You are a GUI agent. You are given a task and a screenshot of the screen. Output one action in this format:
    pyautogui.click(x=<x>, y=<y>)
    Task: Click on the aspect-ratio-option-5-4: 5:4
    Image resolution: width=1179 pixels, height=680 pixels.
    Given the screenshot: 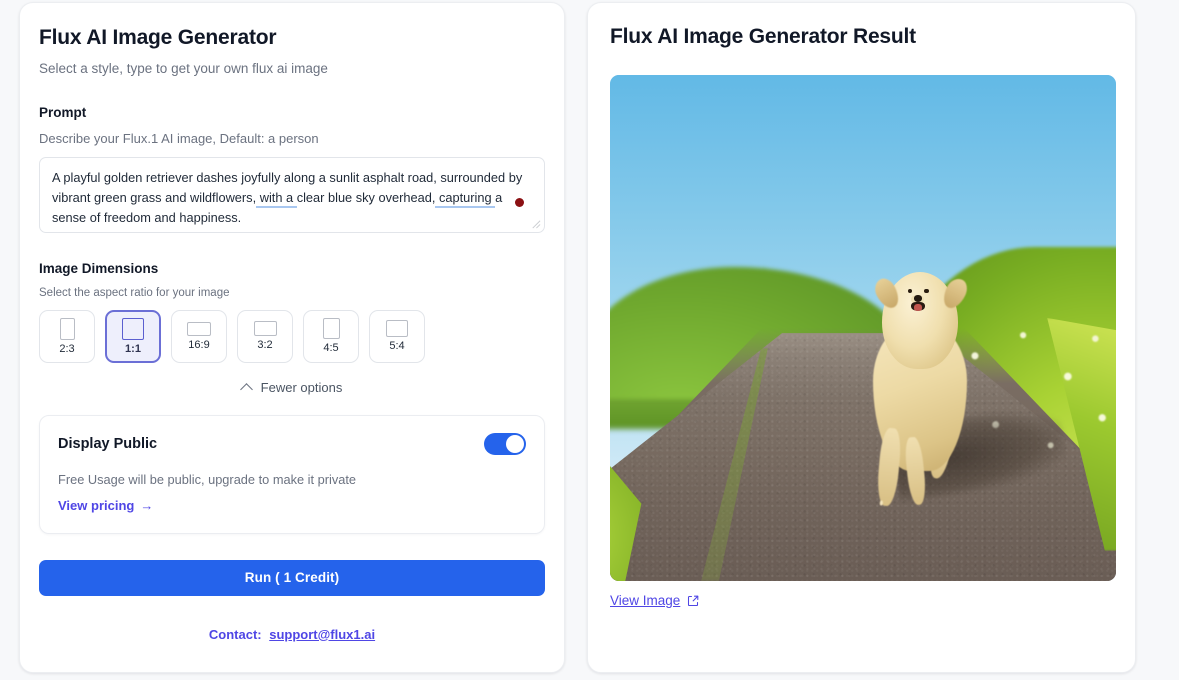 What is the action you would take?
    pyautogui.click(x=397, y=336)
    